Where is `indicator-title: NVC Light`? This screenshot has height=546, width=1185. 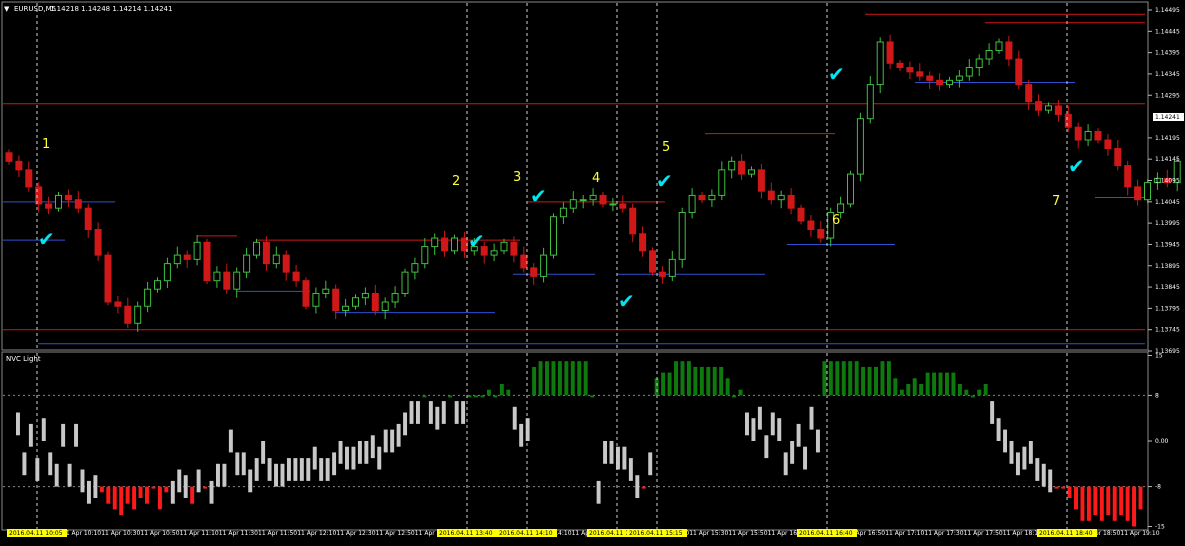 indicator-title: NVC Light is located at coordinates (23, 359).